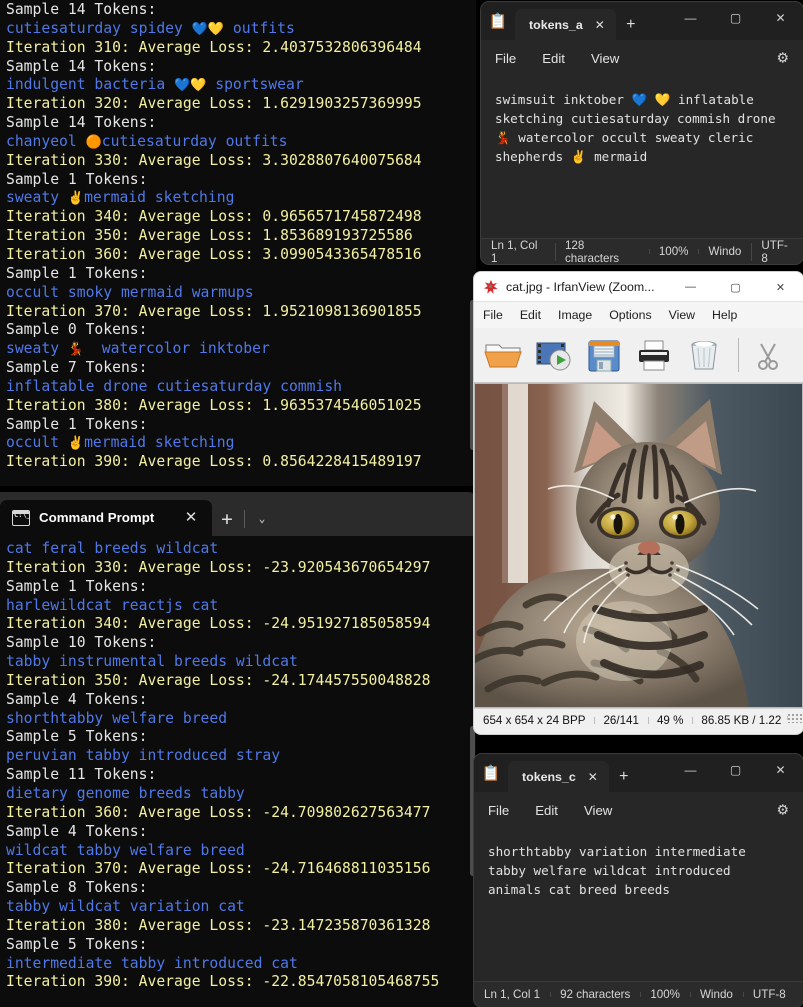 The height and width of the screenshot is (1007, 803). Describe the element at coordinates (604, 355) in the screenshot. I see `save-icon` at that location.